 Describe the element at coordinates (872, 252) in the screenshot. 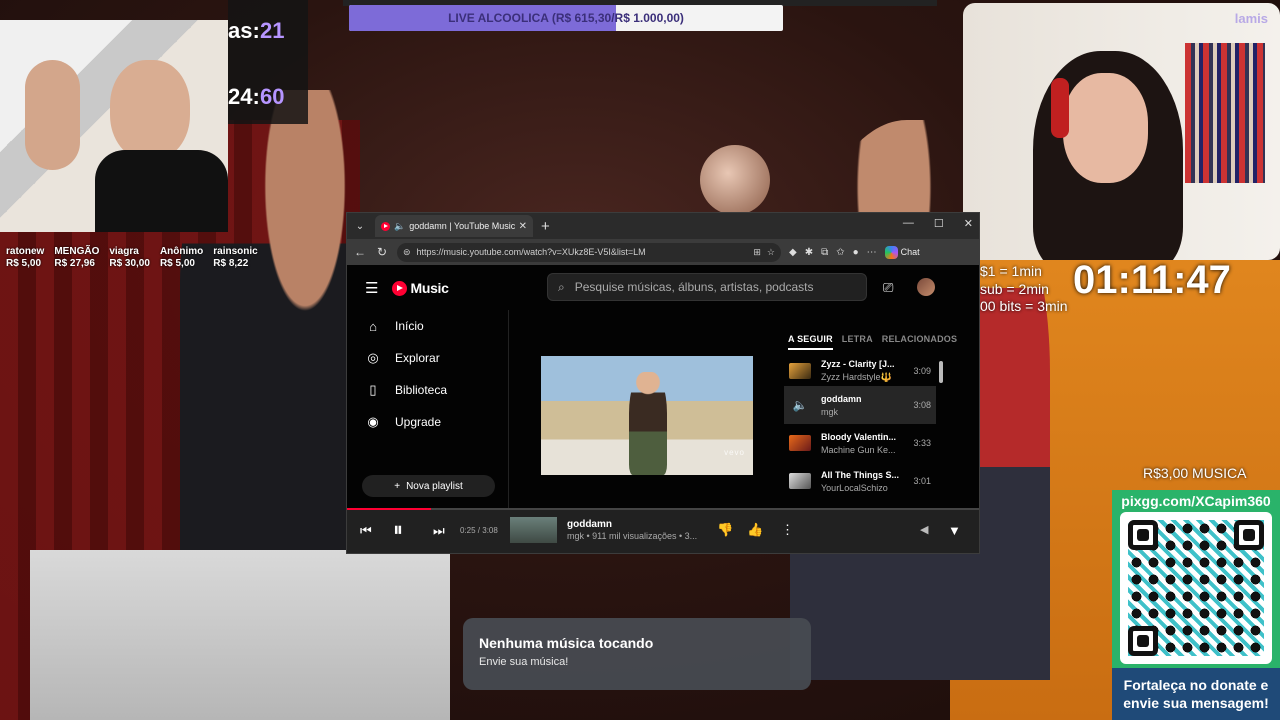

I see `more-icon: ⋯` at that location.